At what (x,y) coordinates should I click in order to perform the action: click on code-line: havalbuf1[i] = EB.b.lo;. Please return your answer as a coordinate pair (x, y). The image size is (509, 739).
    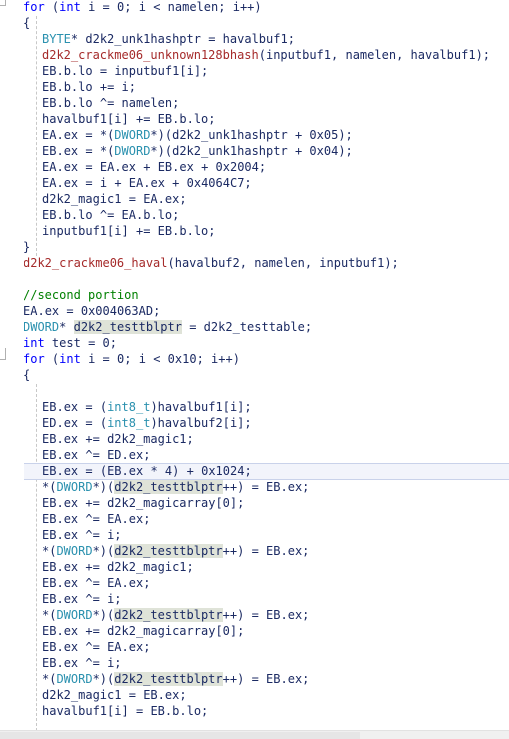
    Looking at the image, I should click on (254, 711).